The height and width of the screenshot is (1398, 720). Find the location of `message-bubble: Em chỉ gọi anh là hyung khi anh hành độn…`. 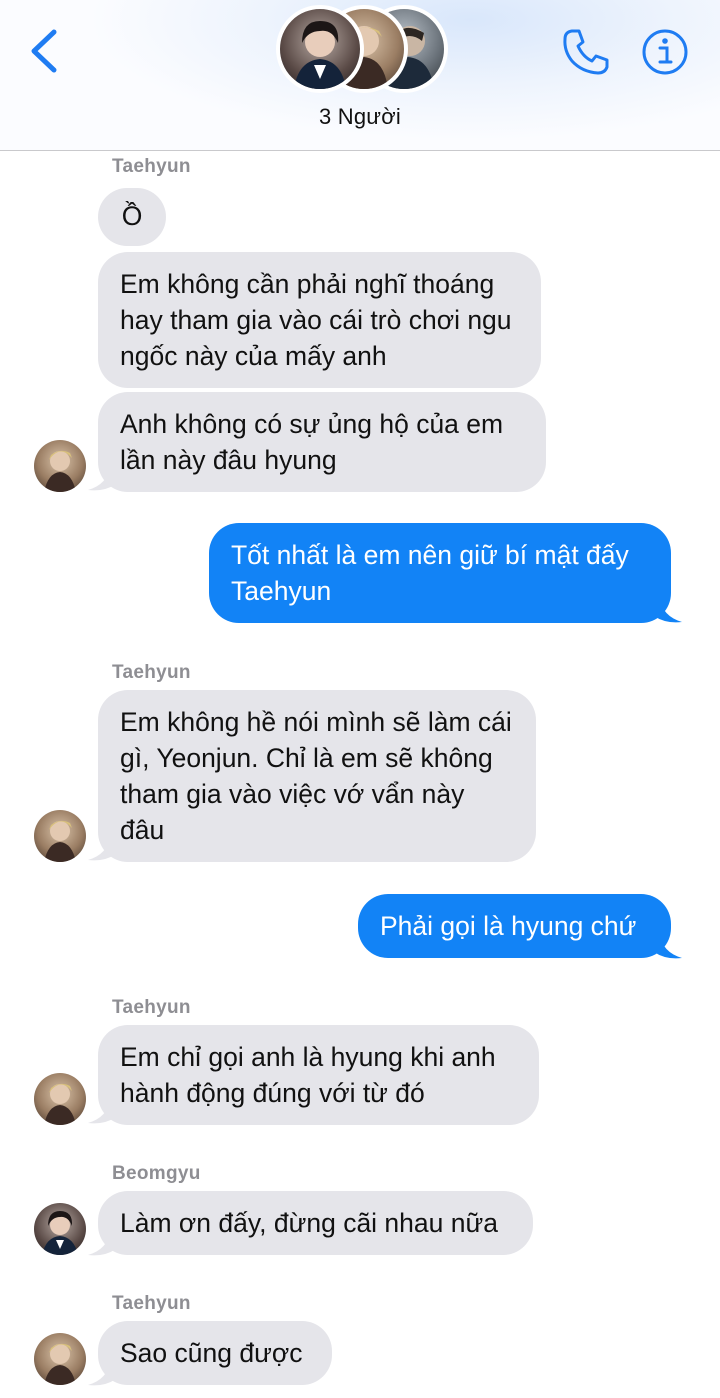

message-bubble: Em chỉ gọi anh là hyung khi anh hành độn… is located at coordinates (318, 1075).